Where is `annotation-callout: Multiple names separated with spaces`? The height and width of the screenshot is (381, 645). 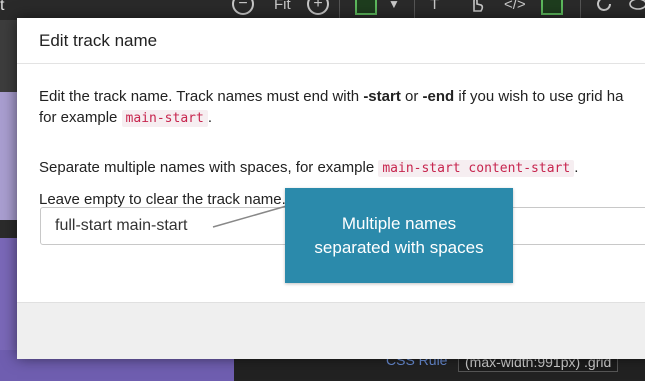 annotation-callout: Multiple names separated with spaces is located at coordinates (399, 235).